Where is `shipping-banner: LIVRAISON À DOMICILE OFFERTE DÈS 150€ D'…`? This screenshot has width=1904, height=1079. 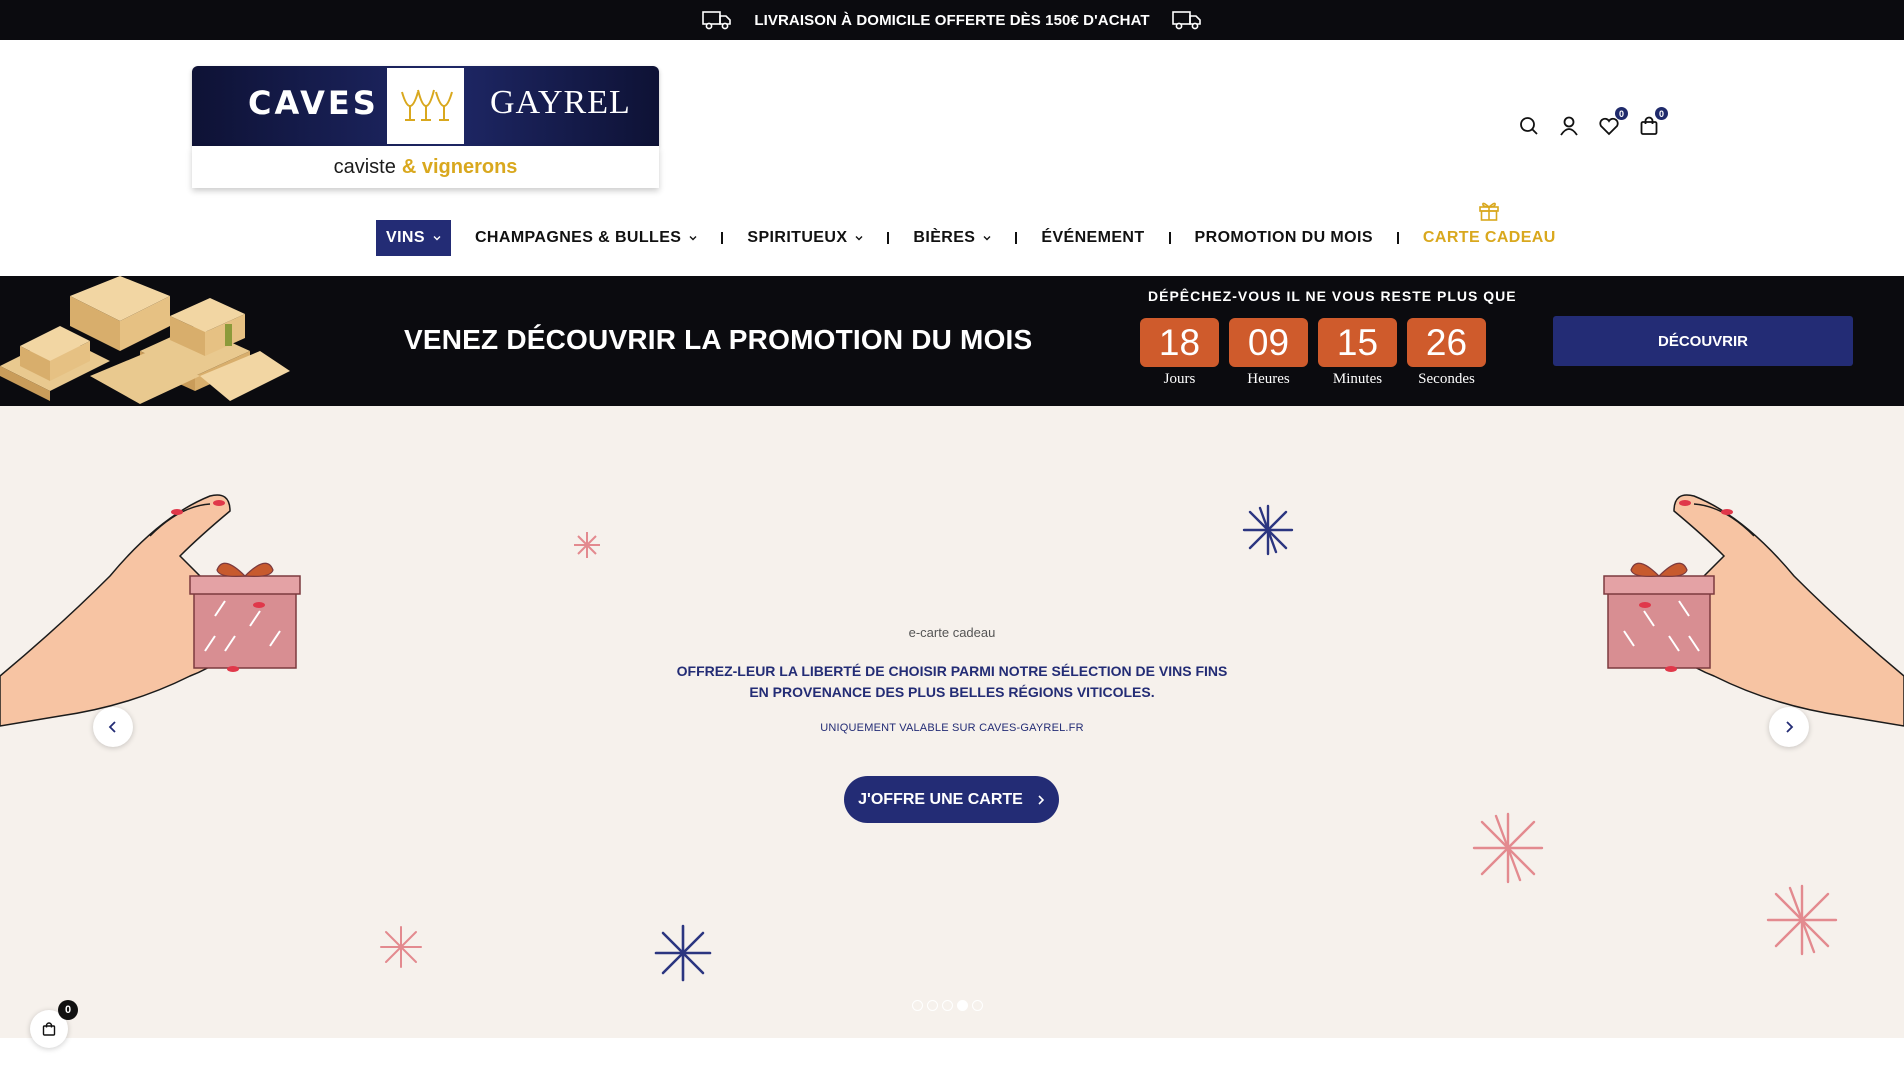
shipping-banner: LIVRAISON À DOMICILE OFFERTE DÈS 150€ D'… is located at coordinates (952, 20).